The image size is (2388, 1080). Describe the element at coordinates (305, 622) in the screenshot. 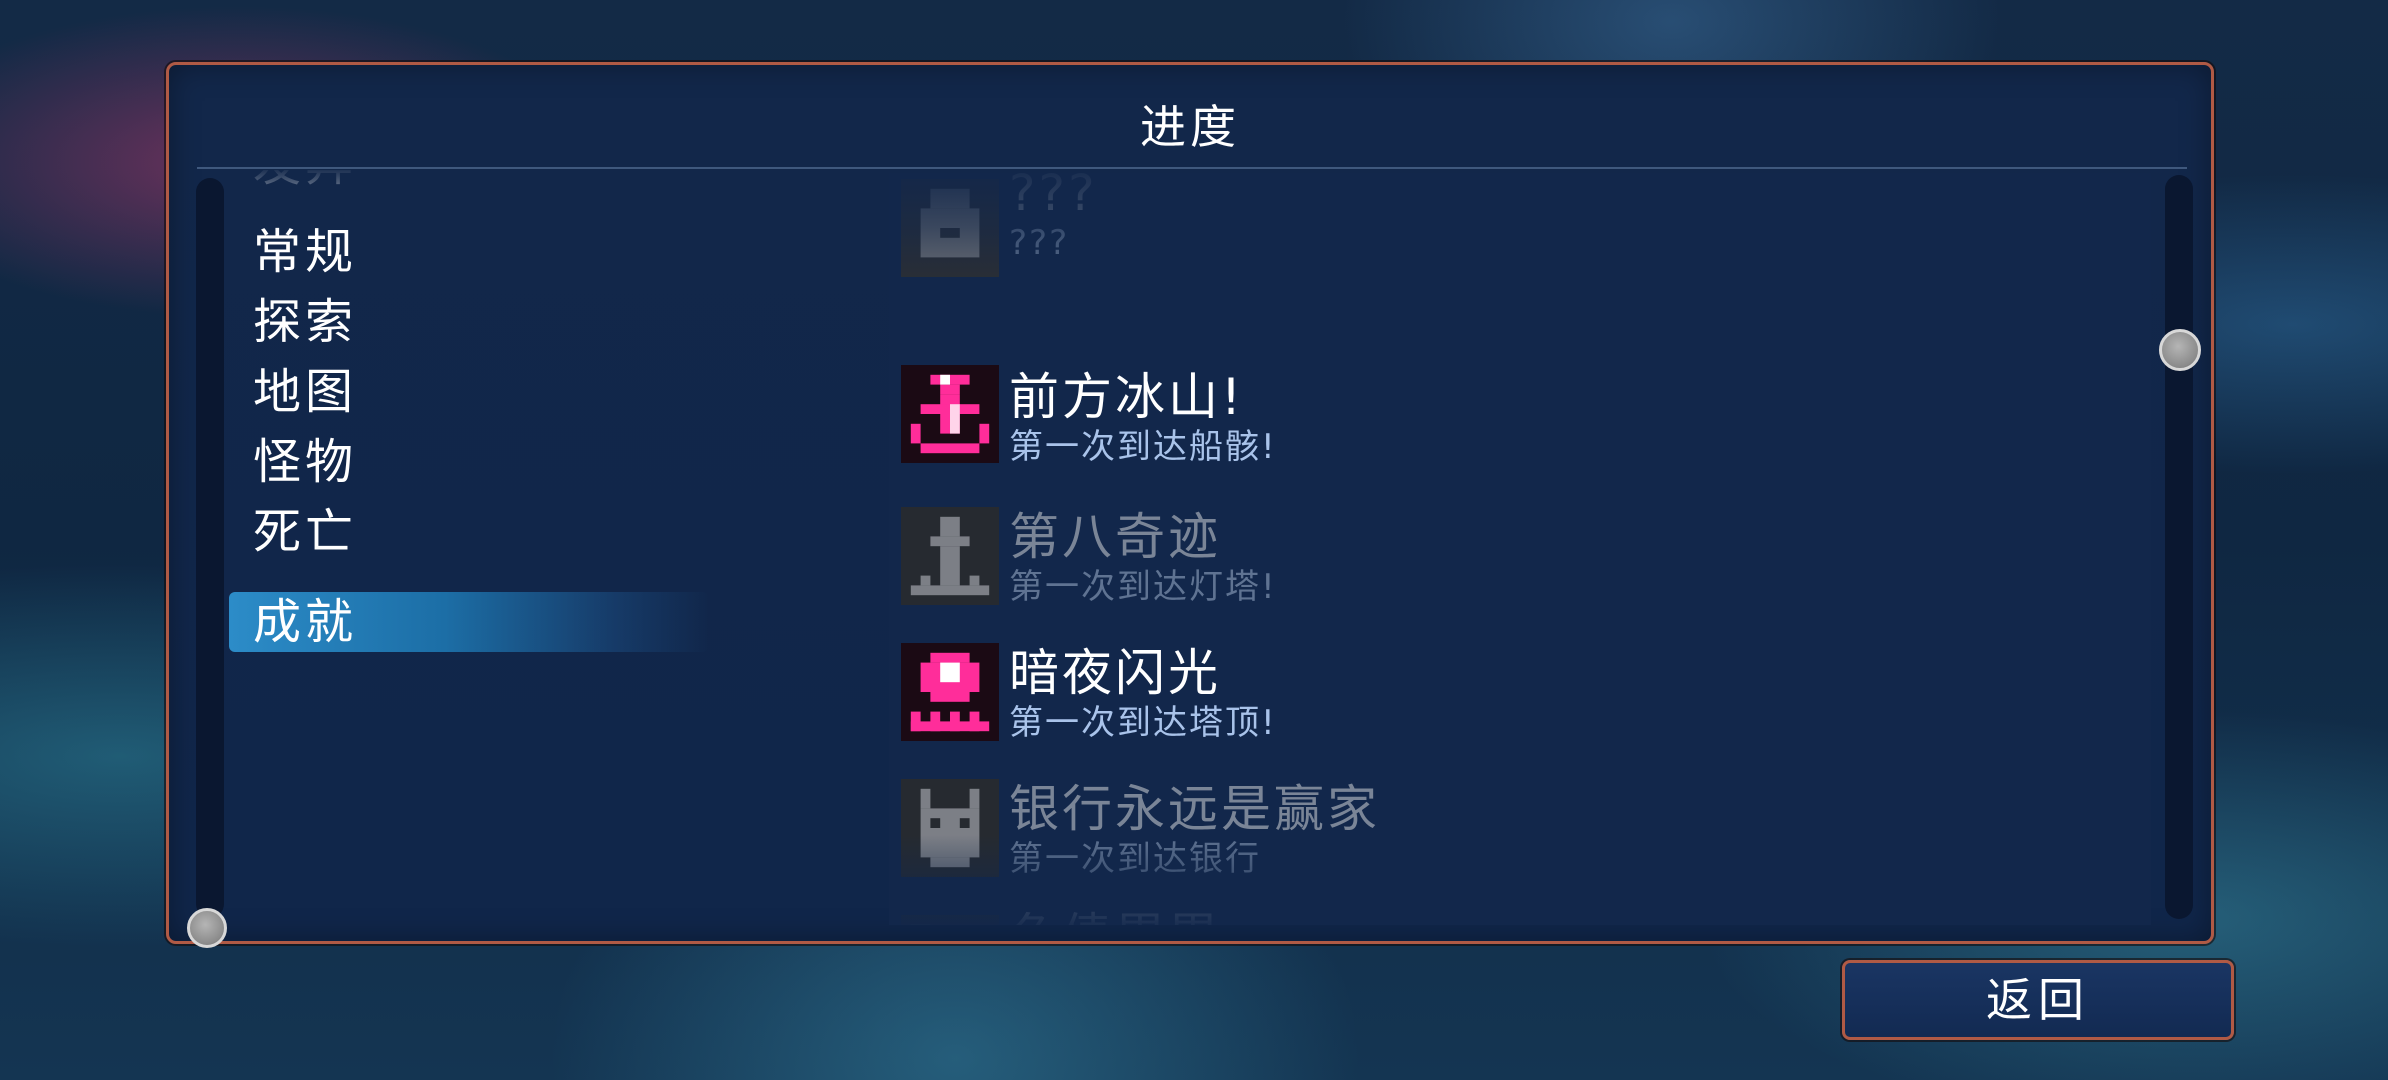

I see `category-label: 成就` at that location.